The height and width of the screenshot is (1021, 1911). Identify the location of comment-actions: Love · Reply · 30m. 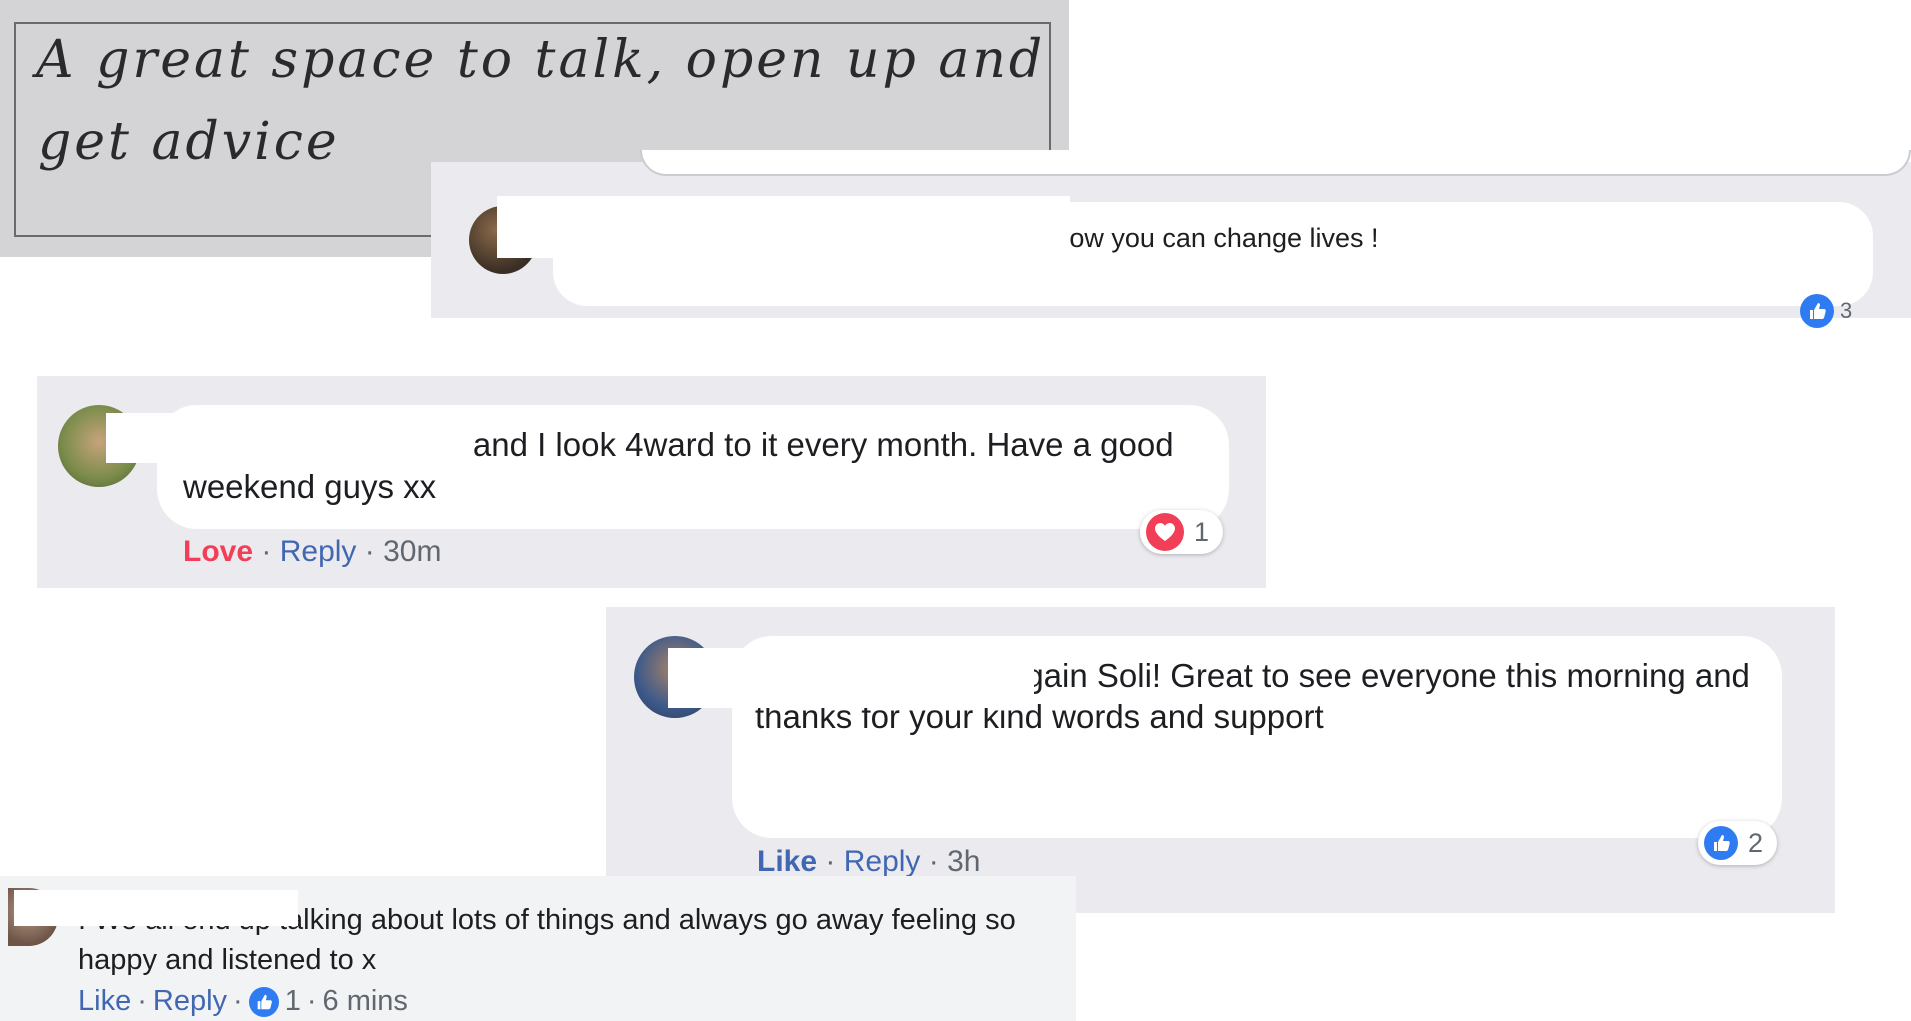
(312, 552).